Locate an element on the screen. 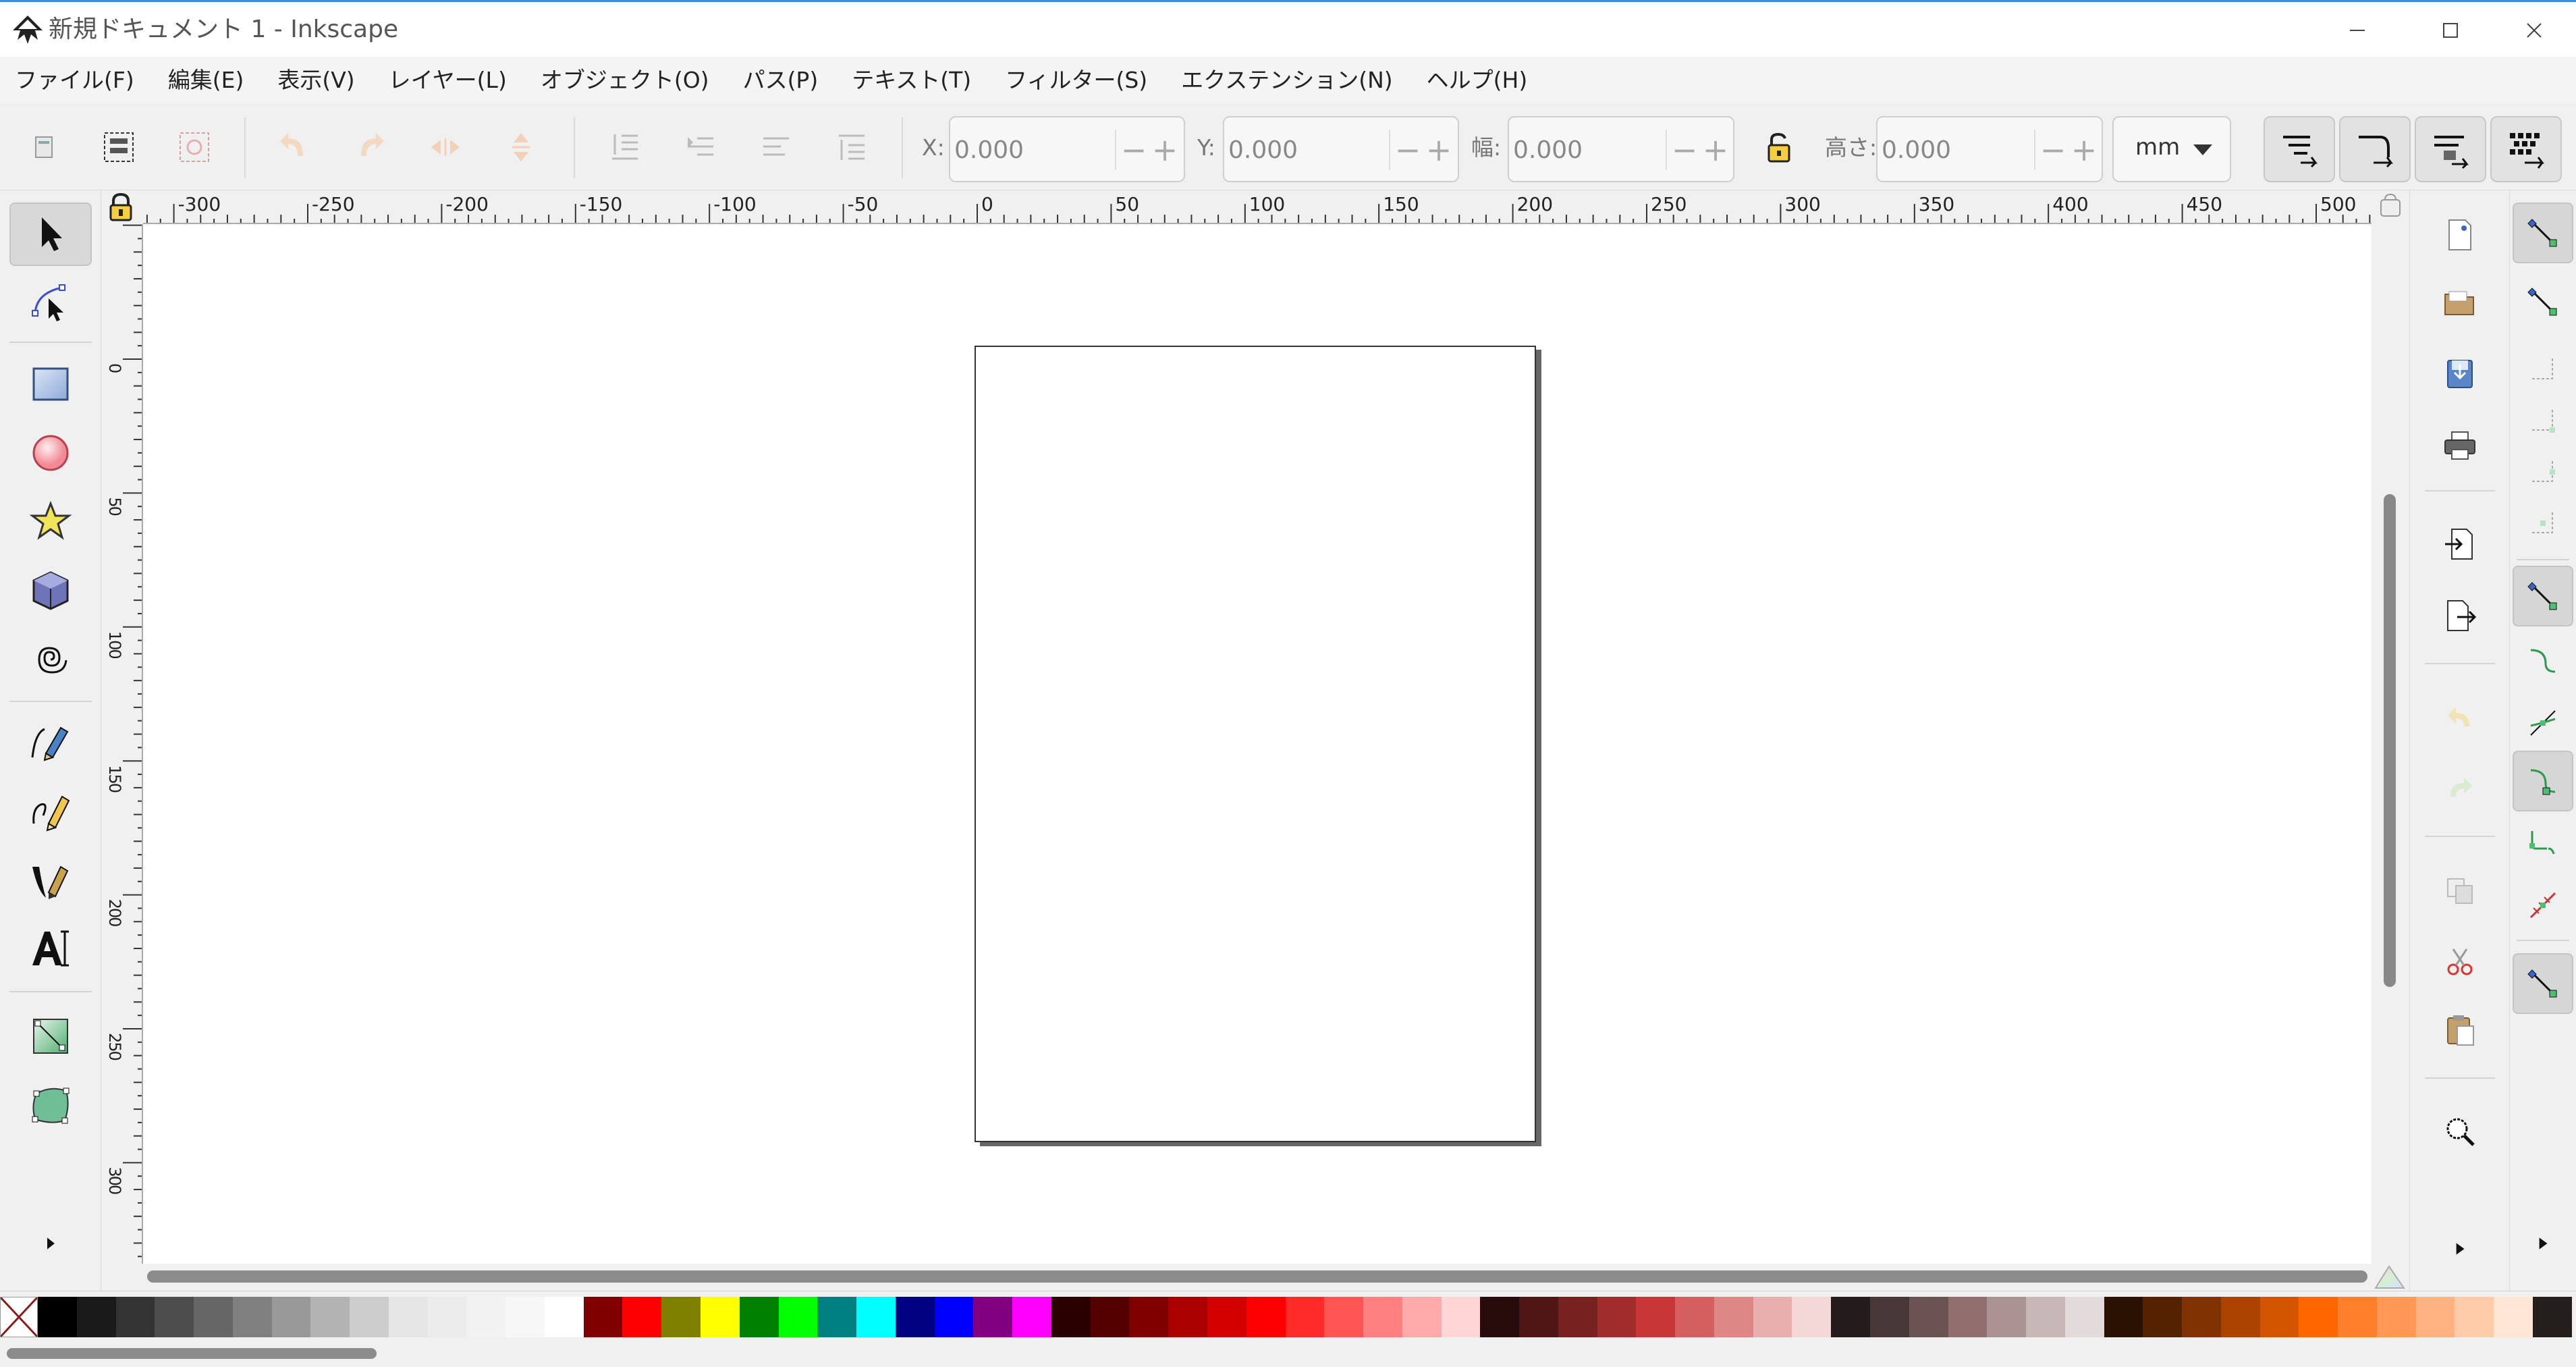  flip-horizontal-button is located at coordinates (445, 147).